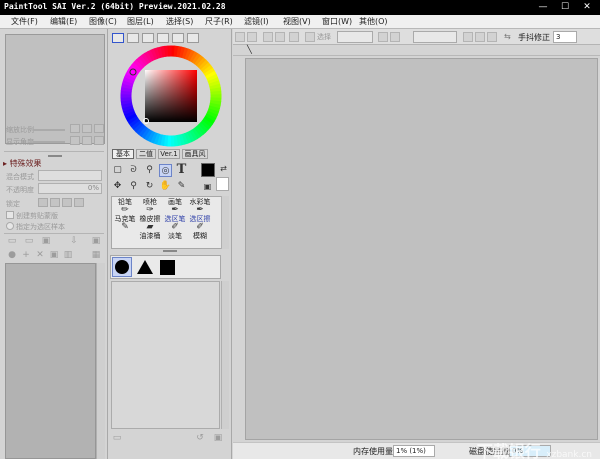 The width and height of the screenshot is (600, 459). What do you see at coordinates (207, 186) in the screenshot?
I see `transparent-color-icon: ▣` at bounding box center [207, 186].